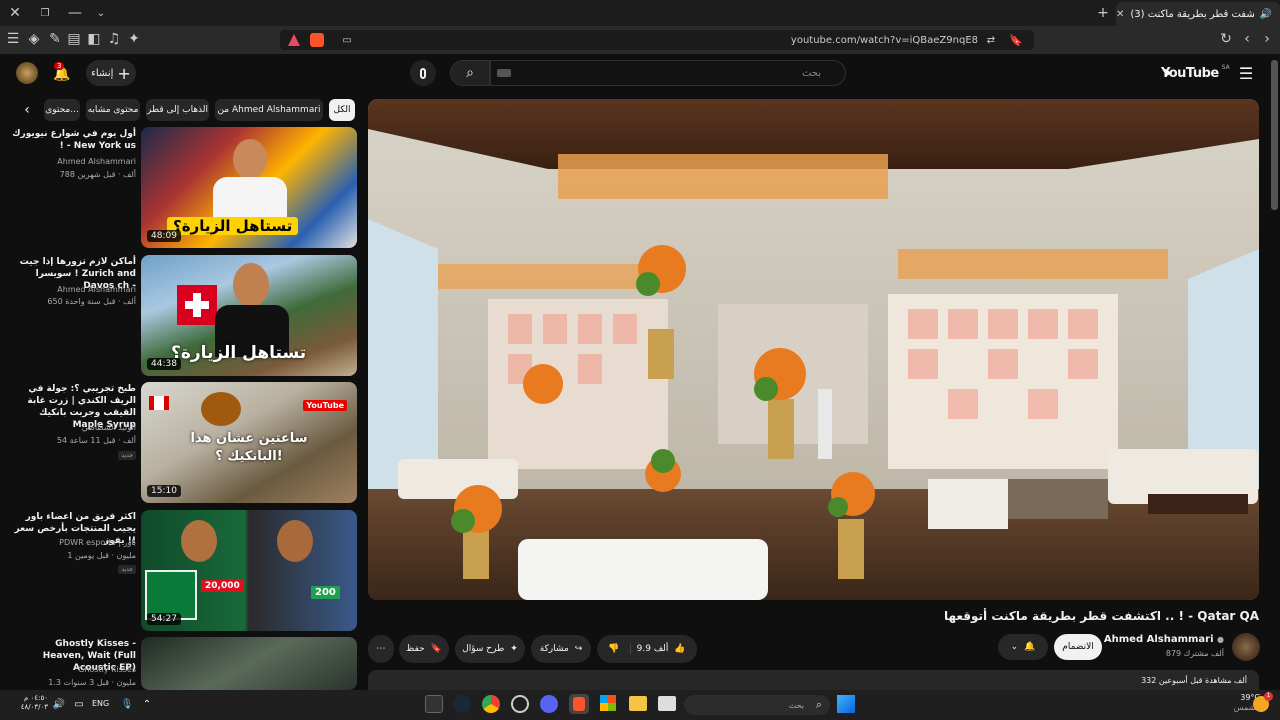  What do you see at coordinates (1016, 40) in the screenshot?
I see `bookmark-icon: 🔖` at bounding box center [1016, 40].